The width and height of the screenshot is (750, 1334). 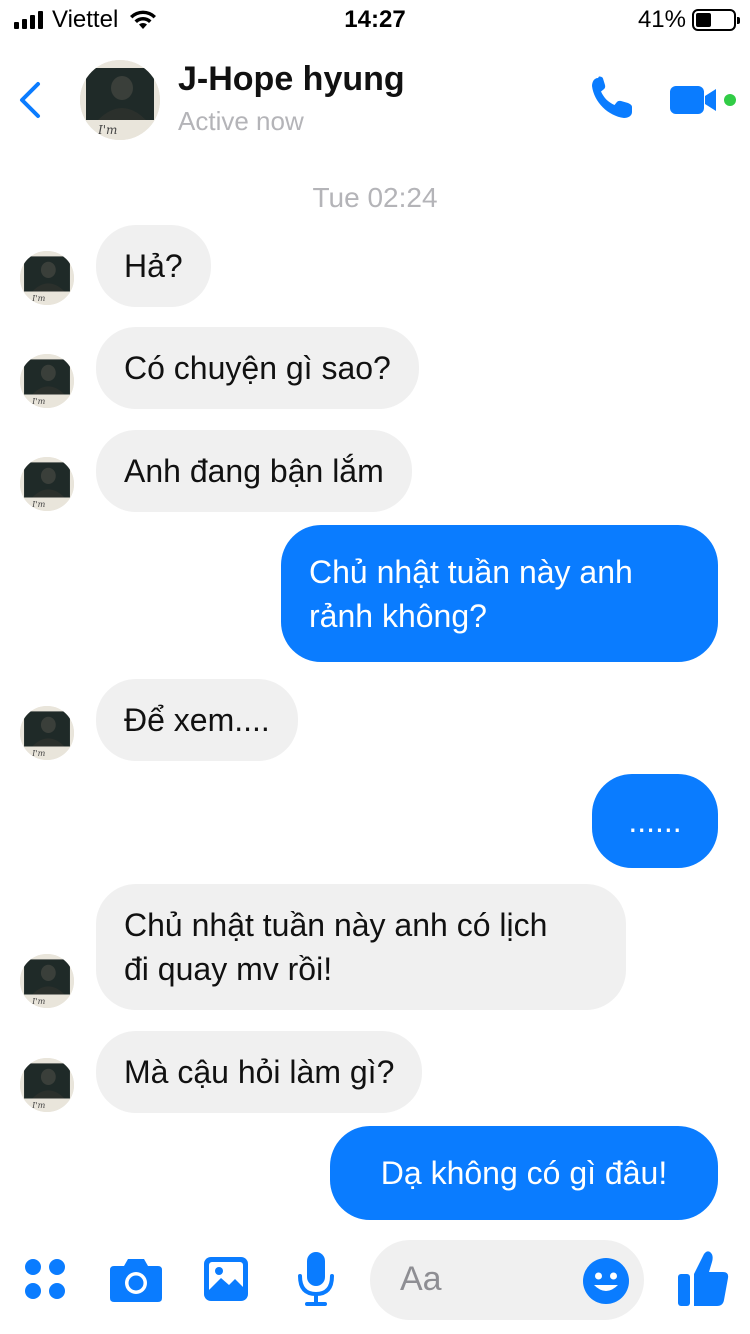 I want to click on incoming-message-bubble: Mà cậu hỏi làm gì?, so click(x=259, y=1072).